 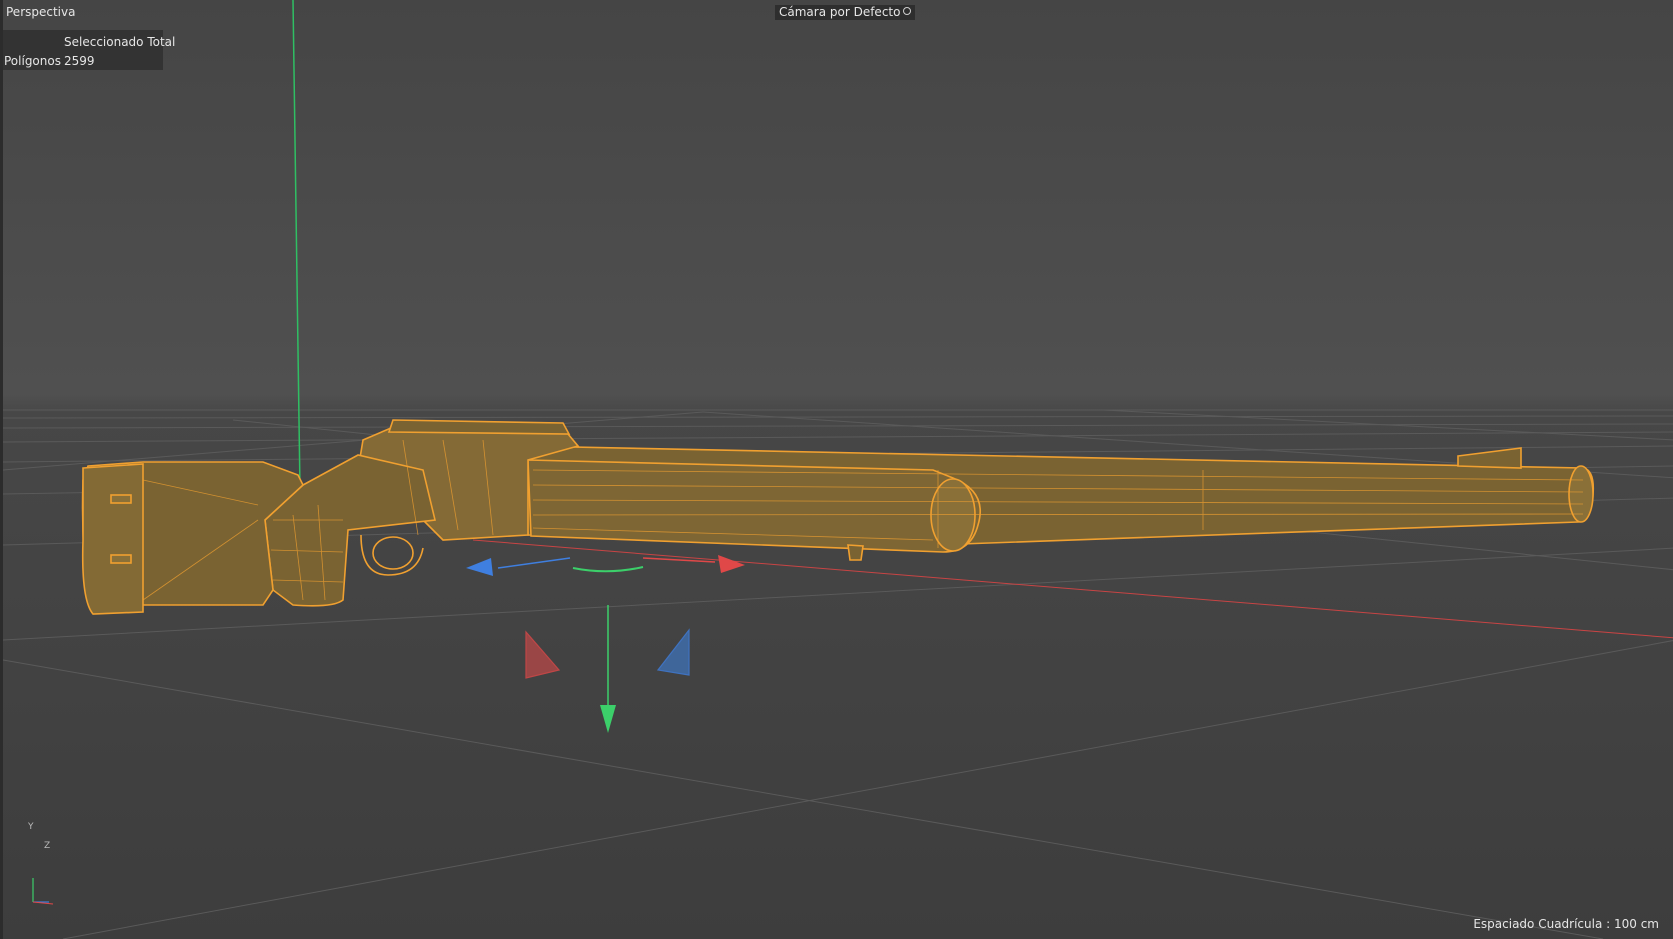 I want to click on camera-settings-icon, so click(x=907, y=11).